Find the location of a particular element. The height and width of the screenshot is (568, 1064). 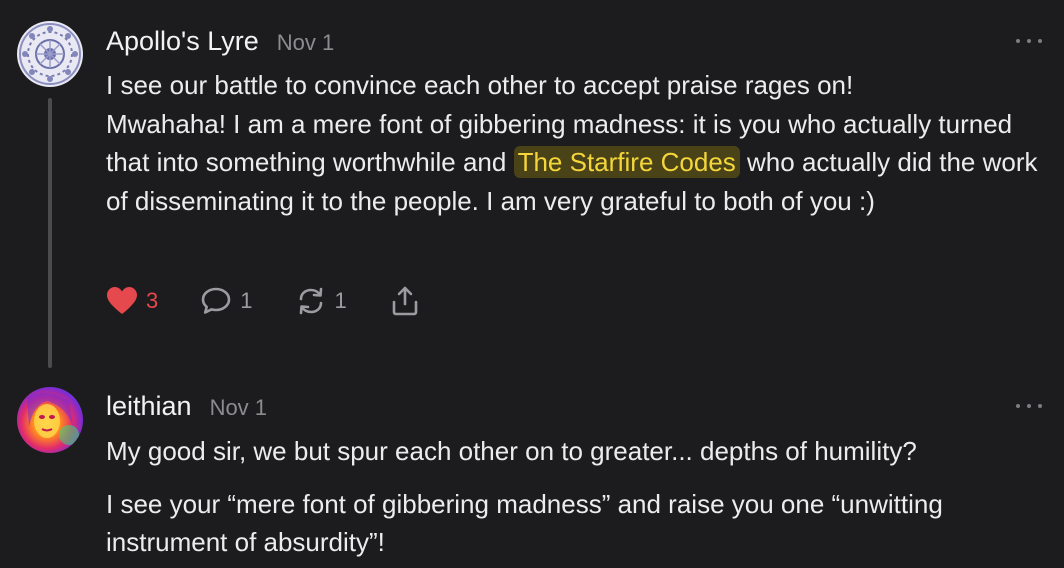

restack-button: 1 is located at coordinates (321, 301).